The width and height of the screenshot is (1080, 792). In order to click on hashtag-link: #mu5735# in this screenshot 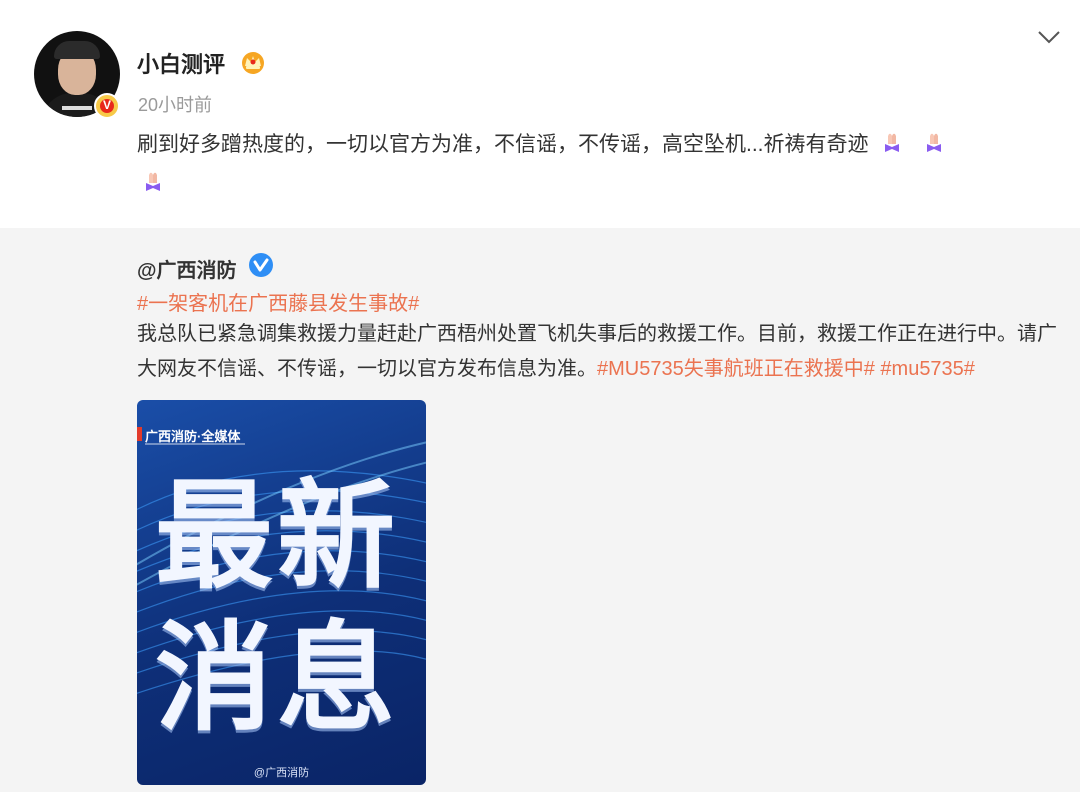, I will do `click(927, 369)`.